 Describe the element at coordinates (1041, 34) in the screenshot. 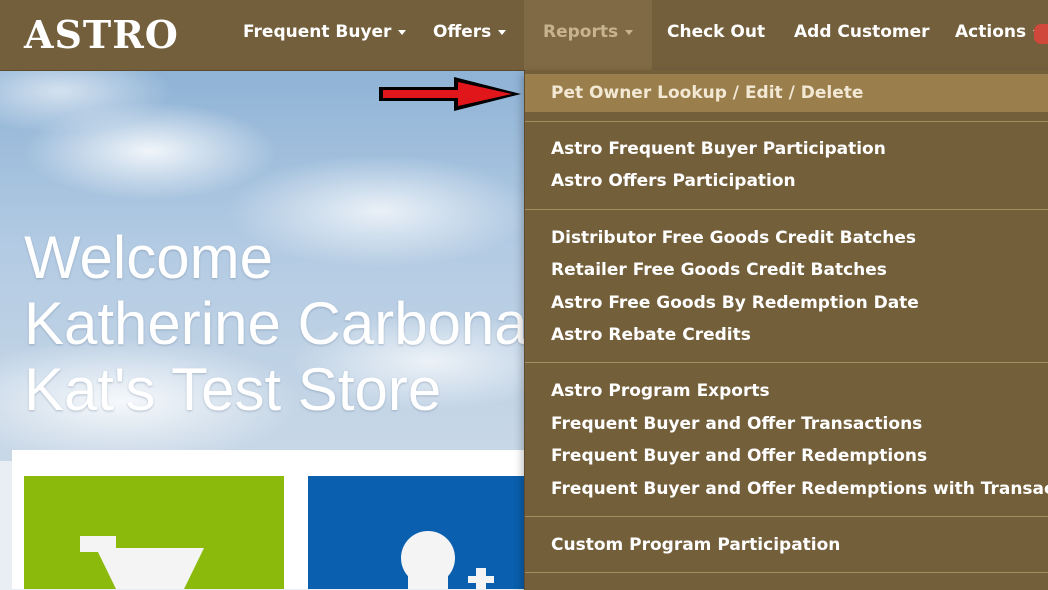

I see `notification-badge` at that location.